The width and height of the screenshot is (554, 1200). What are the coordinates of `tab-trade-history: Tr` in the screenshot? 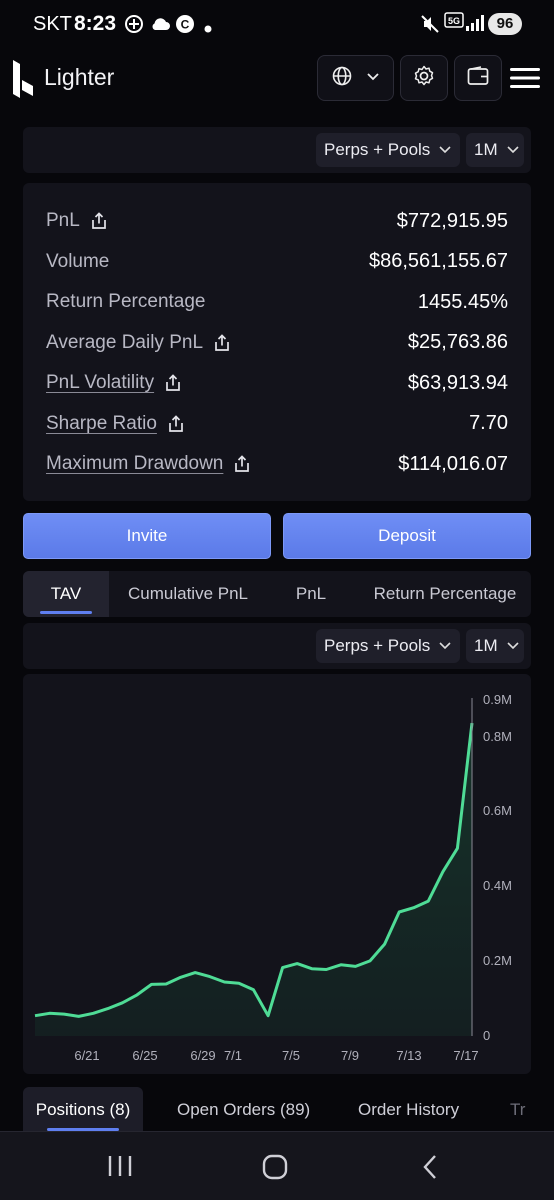 It's located at (517, 1110).